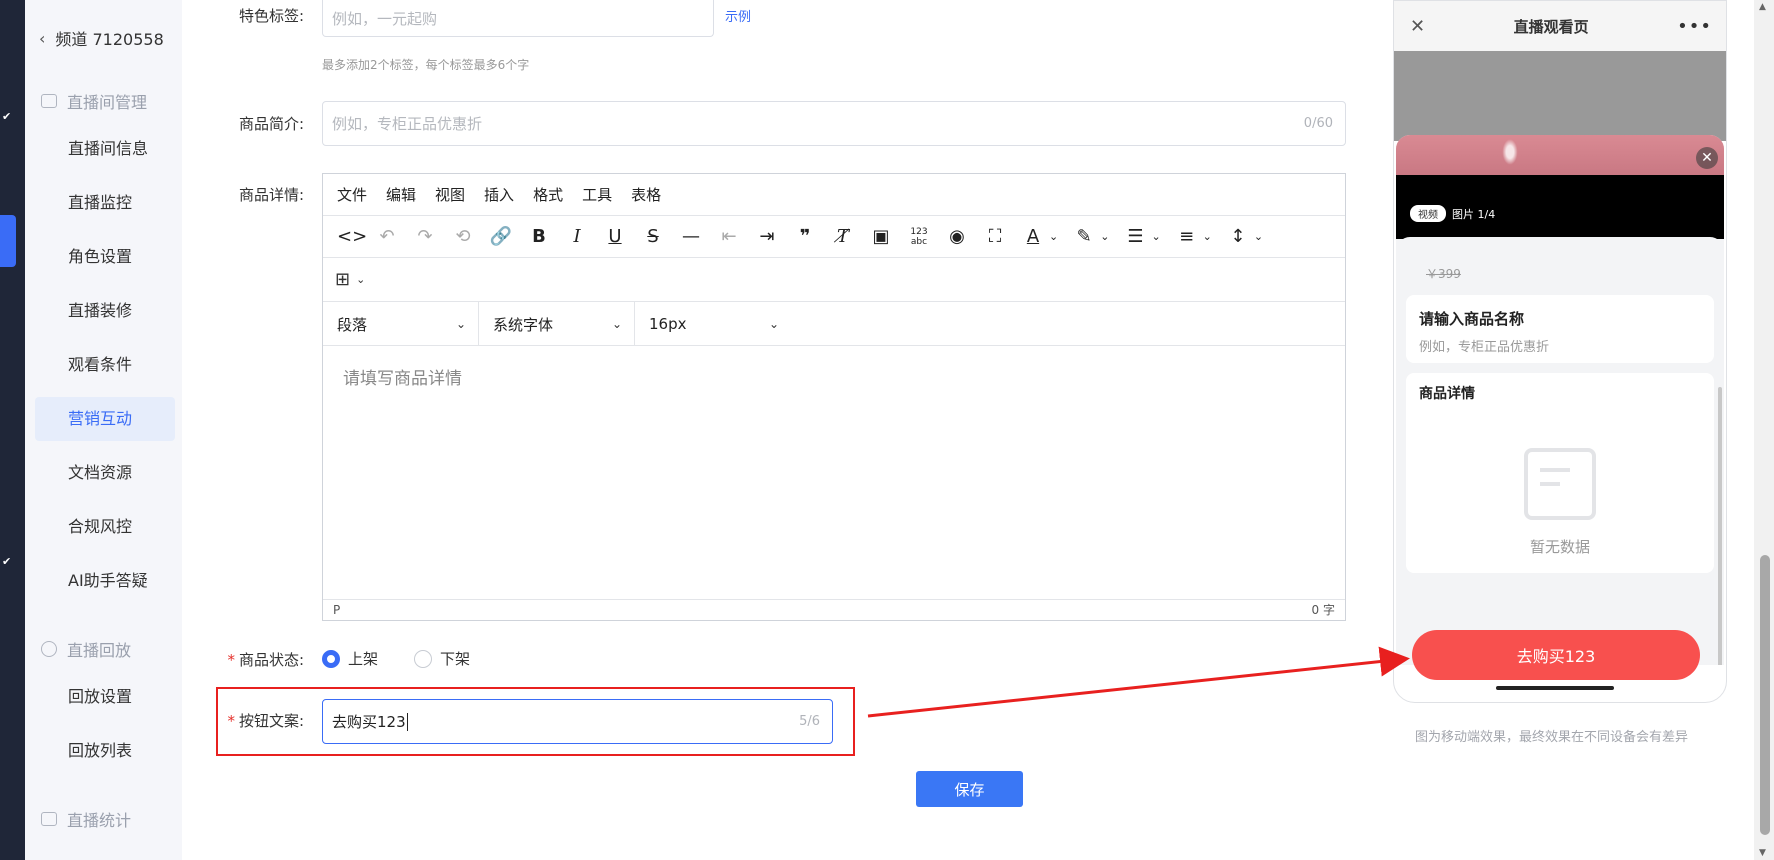 The image size is (1774, 860). I want to click on status-off-label: 下架, so click(455, 659).